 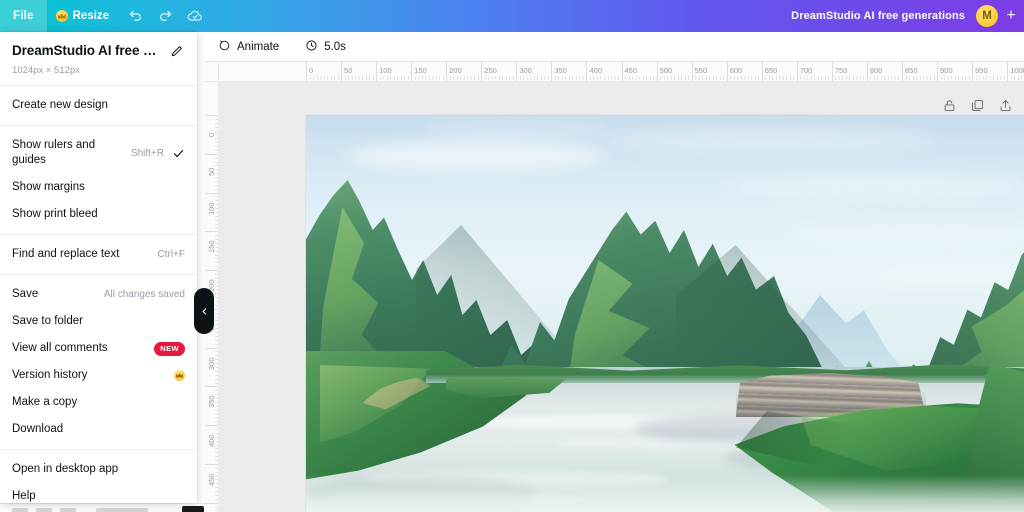 What do you see at coordinates (98, 105) in the screenshot?
I see `menu-item-create-new-design: Create new design` at bounding box center [98, 105].